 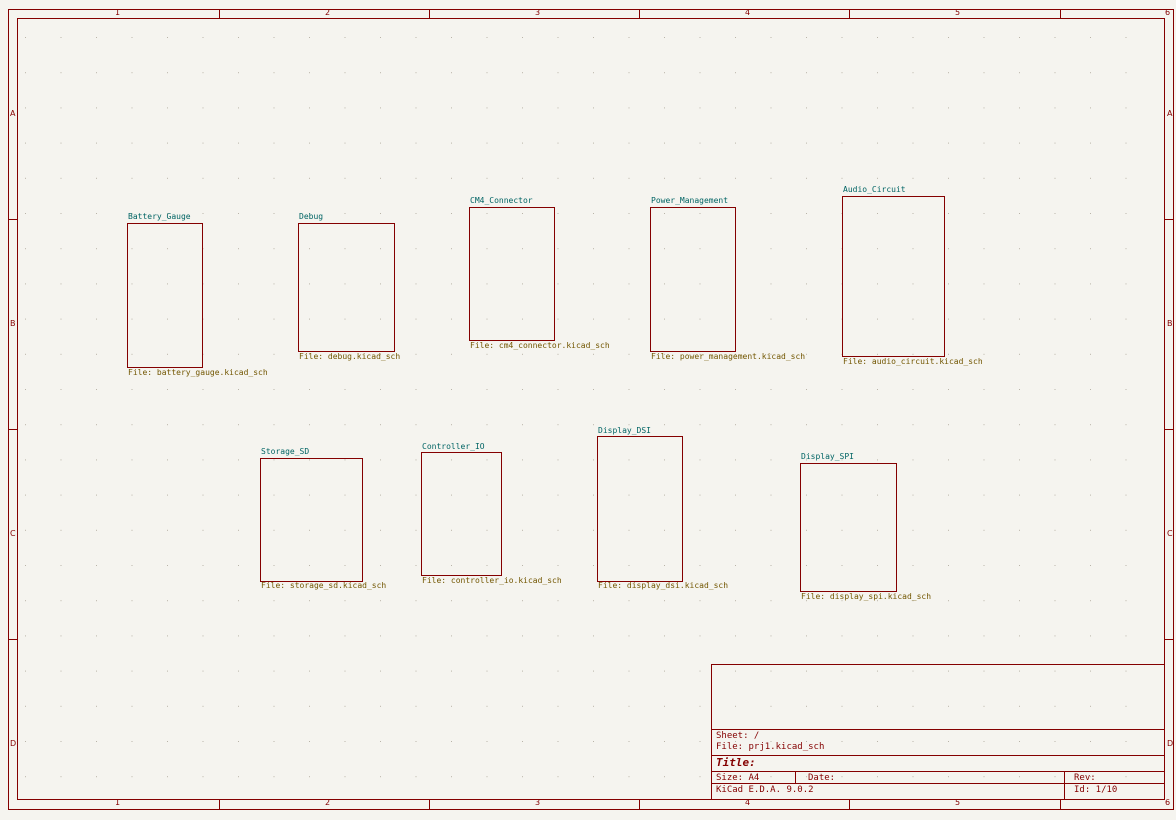 I want to click on ruler-col-label: 4, so click(x=748, y=802).